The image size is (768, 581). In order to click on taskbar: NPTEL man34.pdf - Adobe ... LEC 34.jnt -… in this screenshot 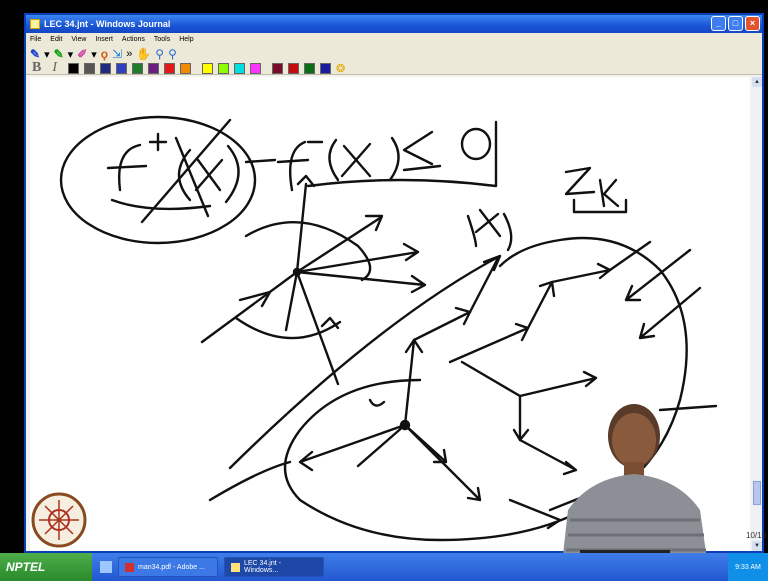, I will do `click(384, 567)`.